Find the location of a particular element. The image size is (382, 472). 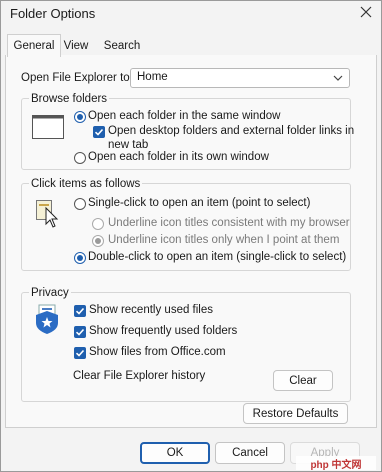

single-window-icon is located at coordinates (48, 127).